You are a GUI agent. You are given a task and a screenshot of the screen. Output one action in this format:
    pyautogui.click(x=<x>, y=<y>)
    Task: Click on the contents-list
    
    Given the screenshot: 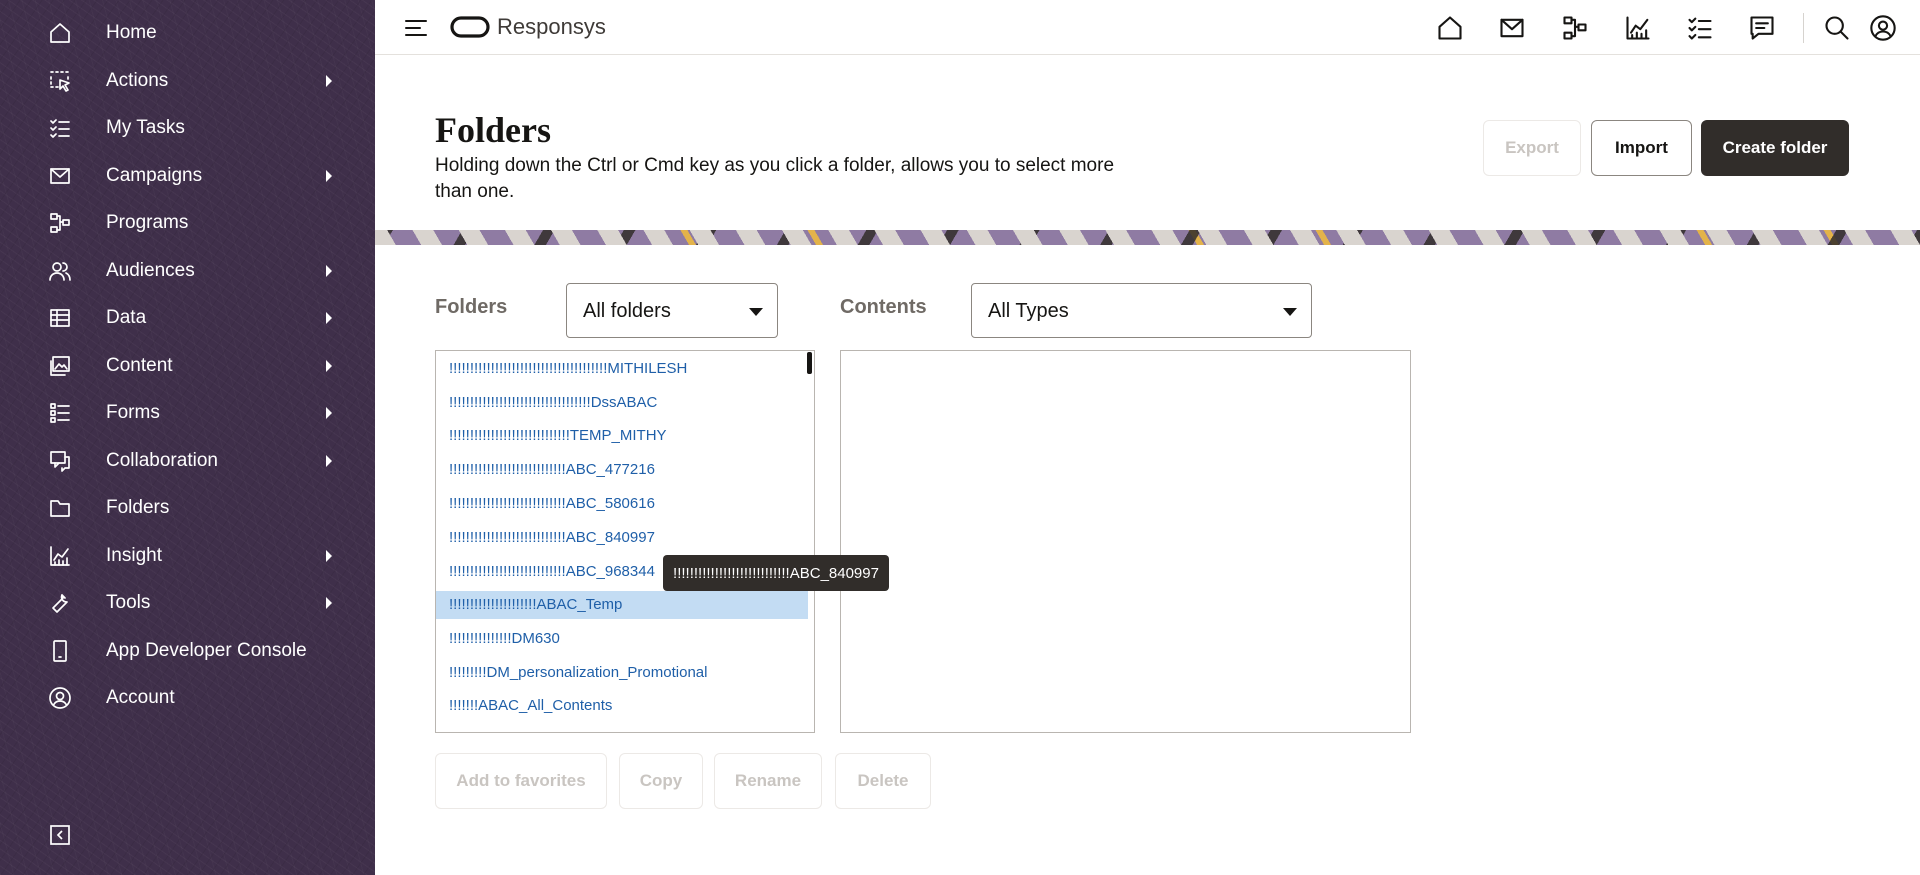 What is the action you would take?
    pyautogui.click(x=1125, y=541)
    